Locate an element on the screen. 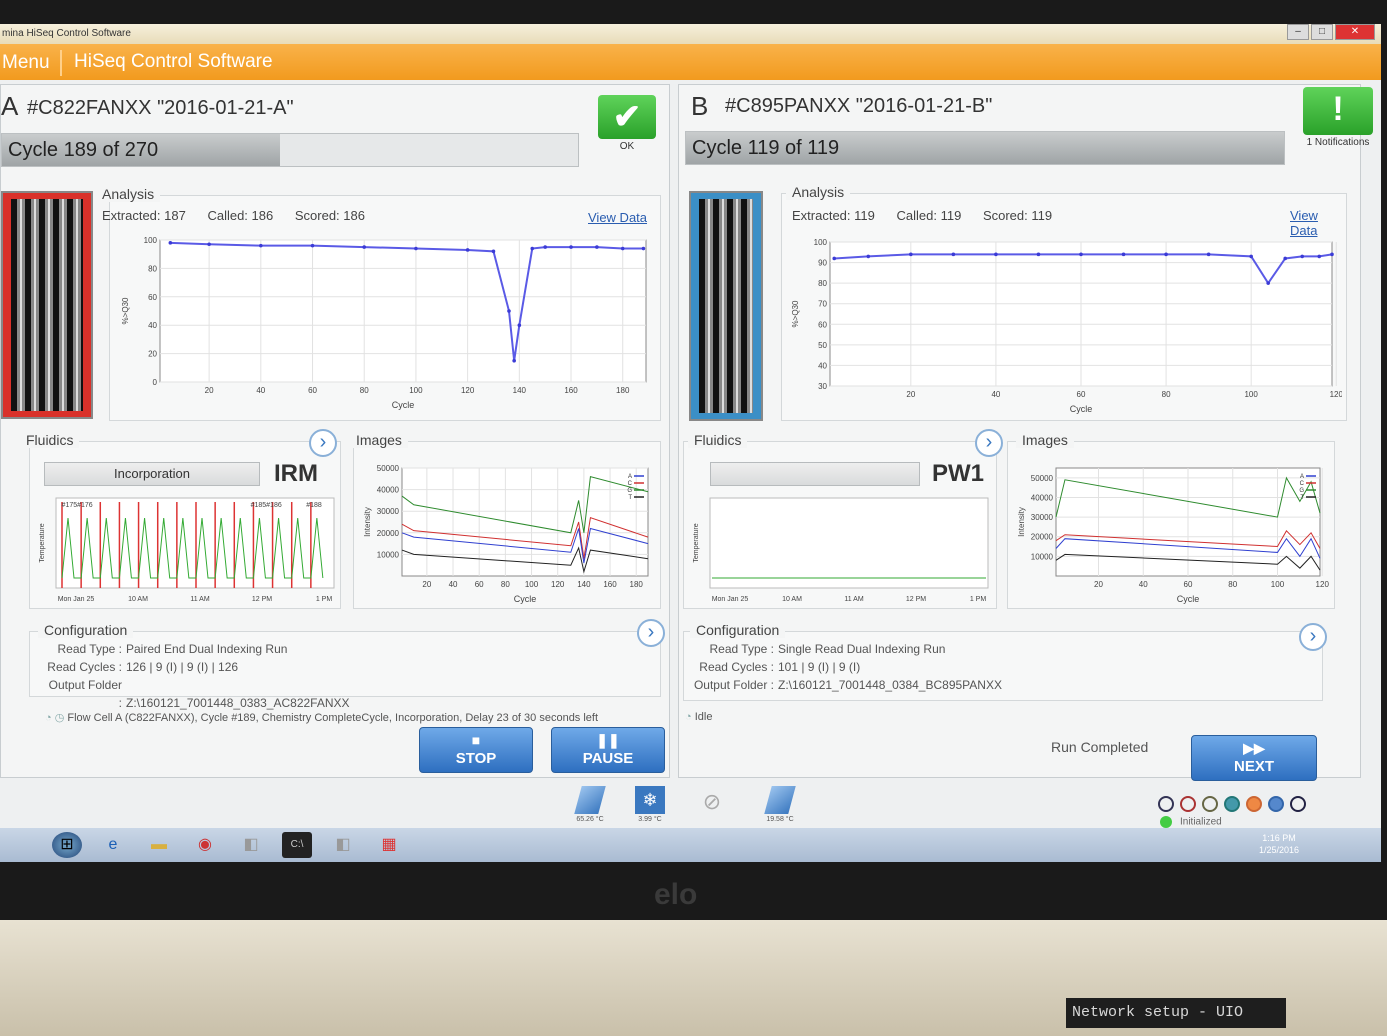 The height and width of the screenshot is (1036, 1387). exclamation-icon: ! is located at coordinates (1338, 109).